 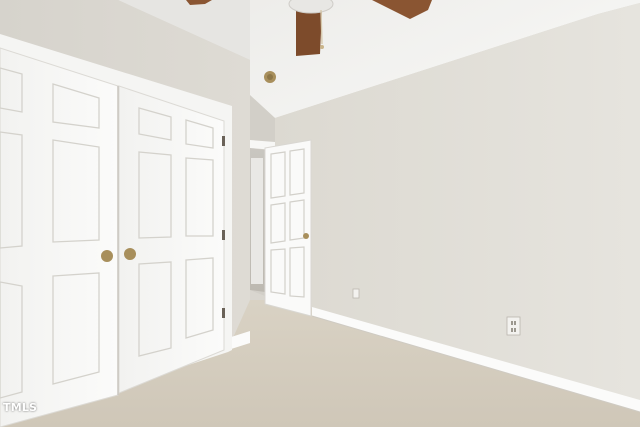 I want to click on closet-knob-right, so click(x=130, y=254).